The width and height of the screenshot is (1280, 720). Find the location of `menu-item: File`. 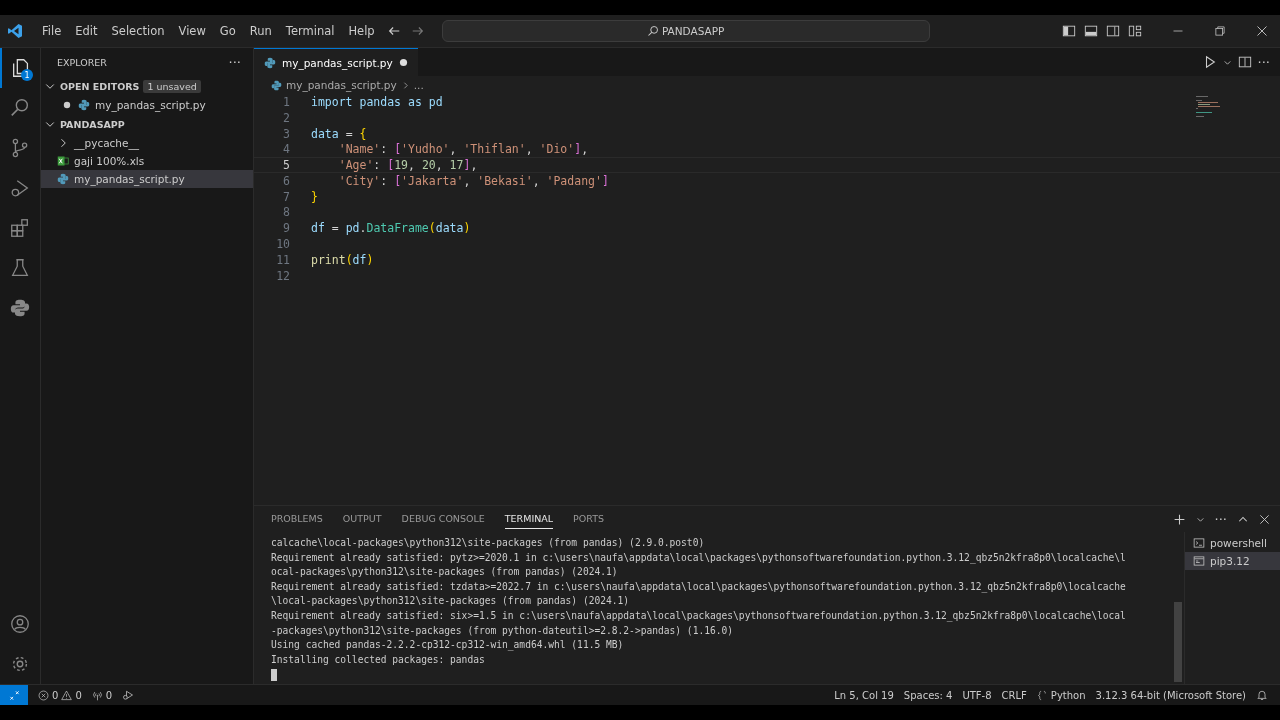

menu-item: File is located at coordinates (52, 31).